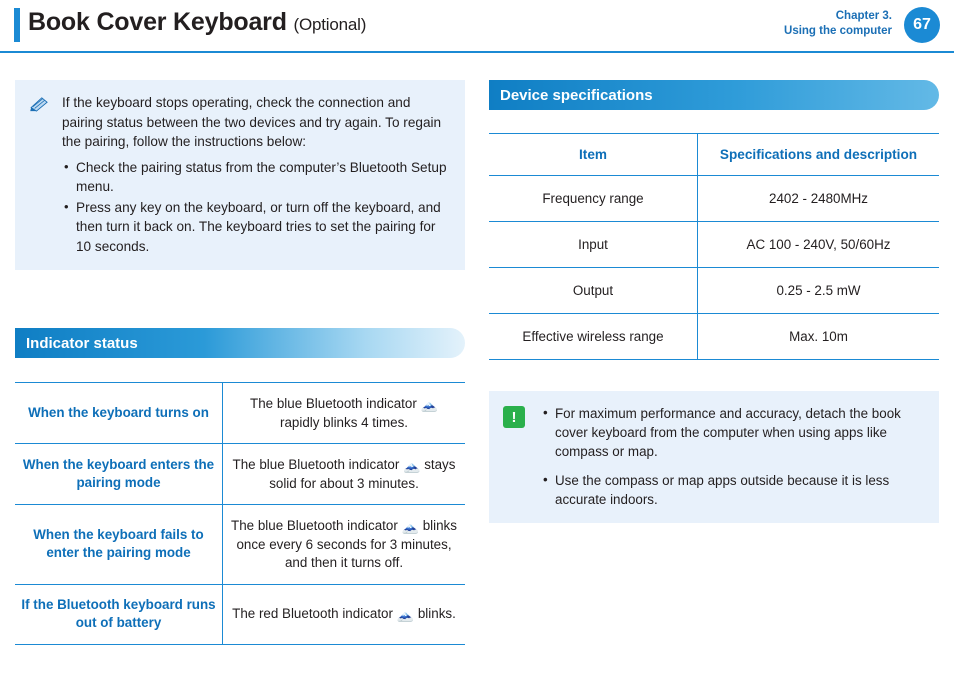  Describe the element at coordinates (240, 343) in the screenshot. I see `section-heading-indicator-status: Indicator status` at that location.